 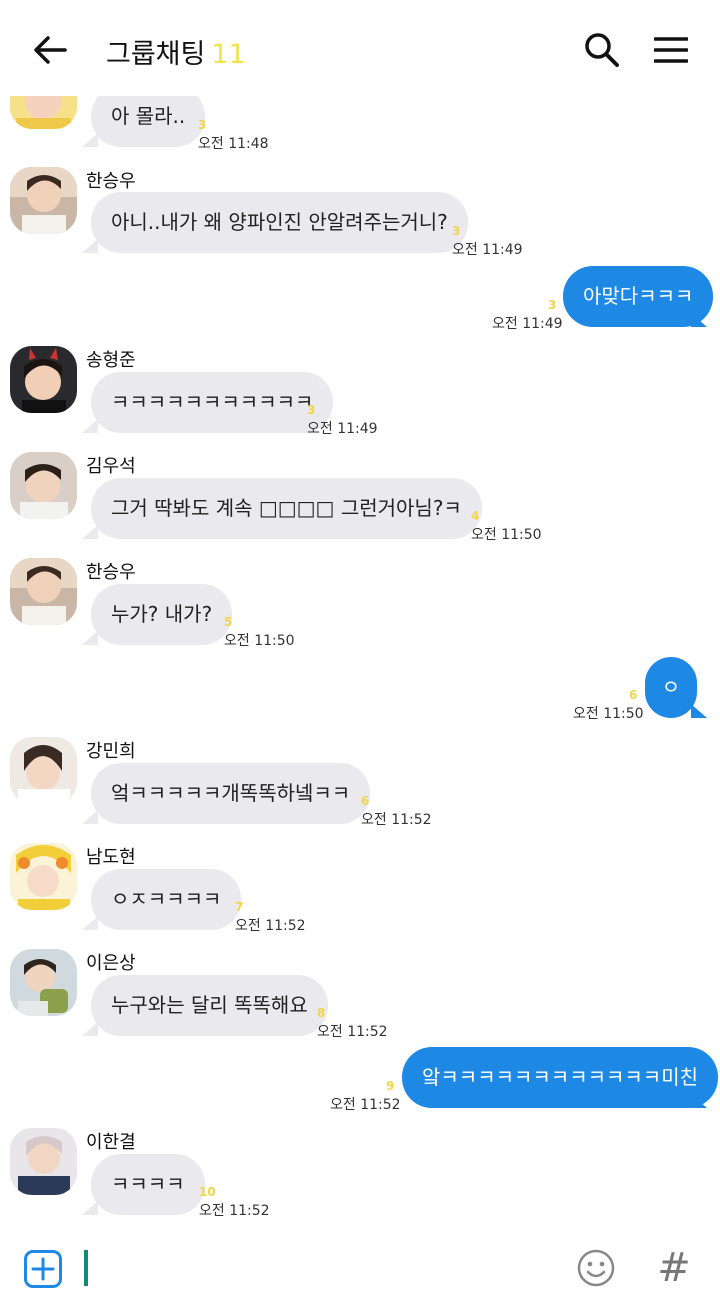 I want to click on back-button, so click(x=50, y=50).